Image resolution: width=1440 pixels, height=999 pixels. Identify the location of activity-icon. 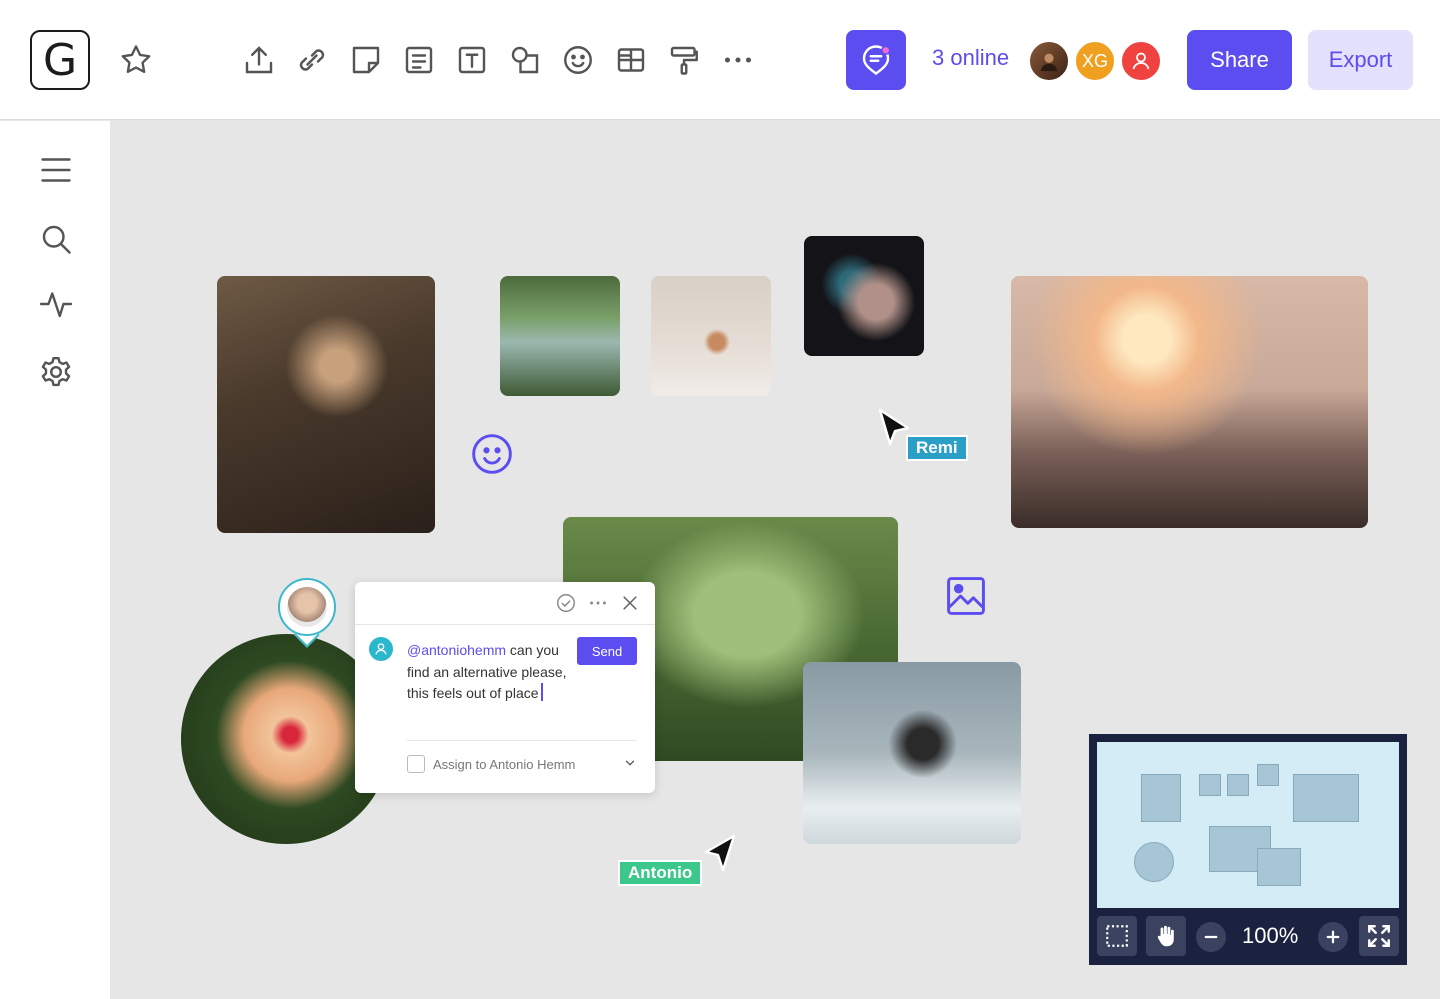
(56, 304).